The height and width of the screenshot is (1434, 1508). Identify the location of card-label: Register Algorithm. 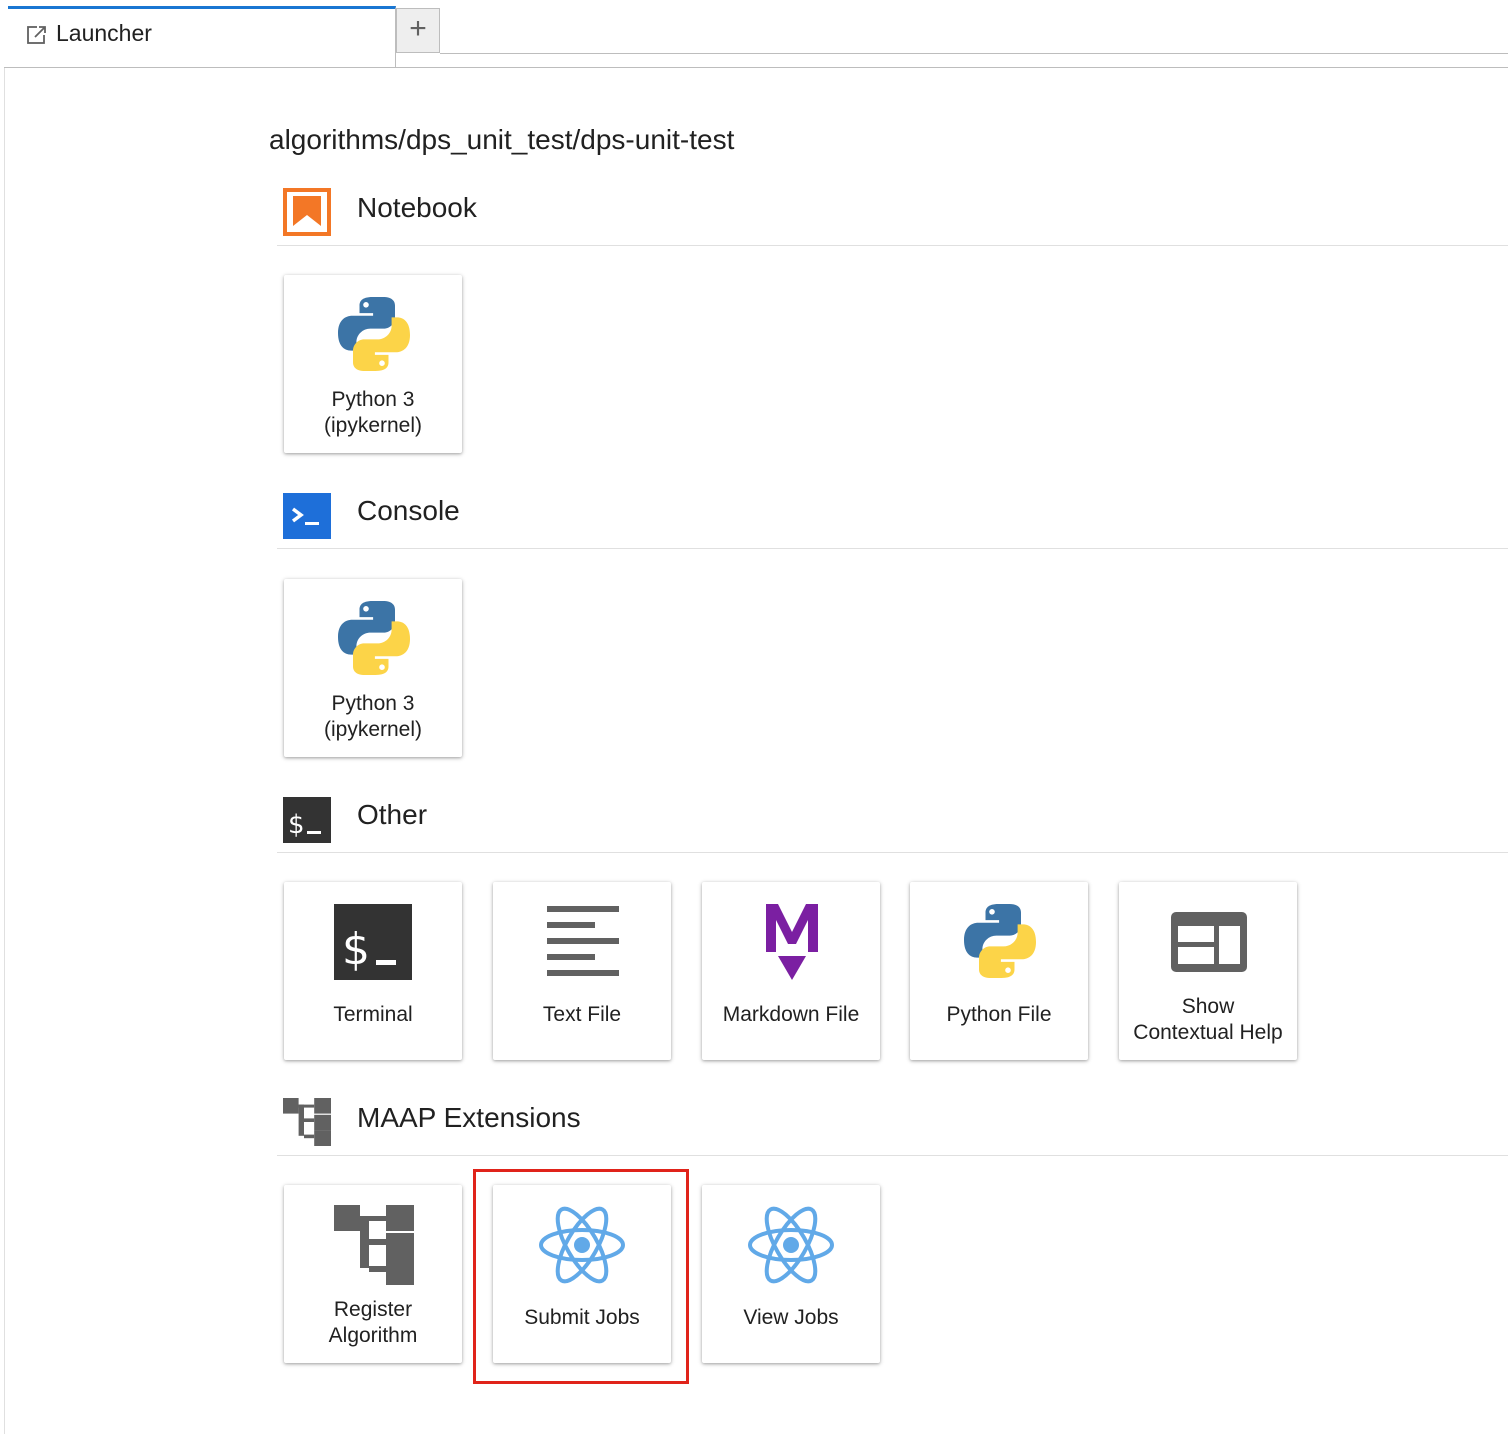
(373, 1322).